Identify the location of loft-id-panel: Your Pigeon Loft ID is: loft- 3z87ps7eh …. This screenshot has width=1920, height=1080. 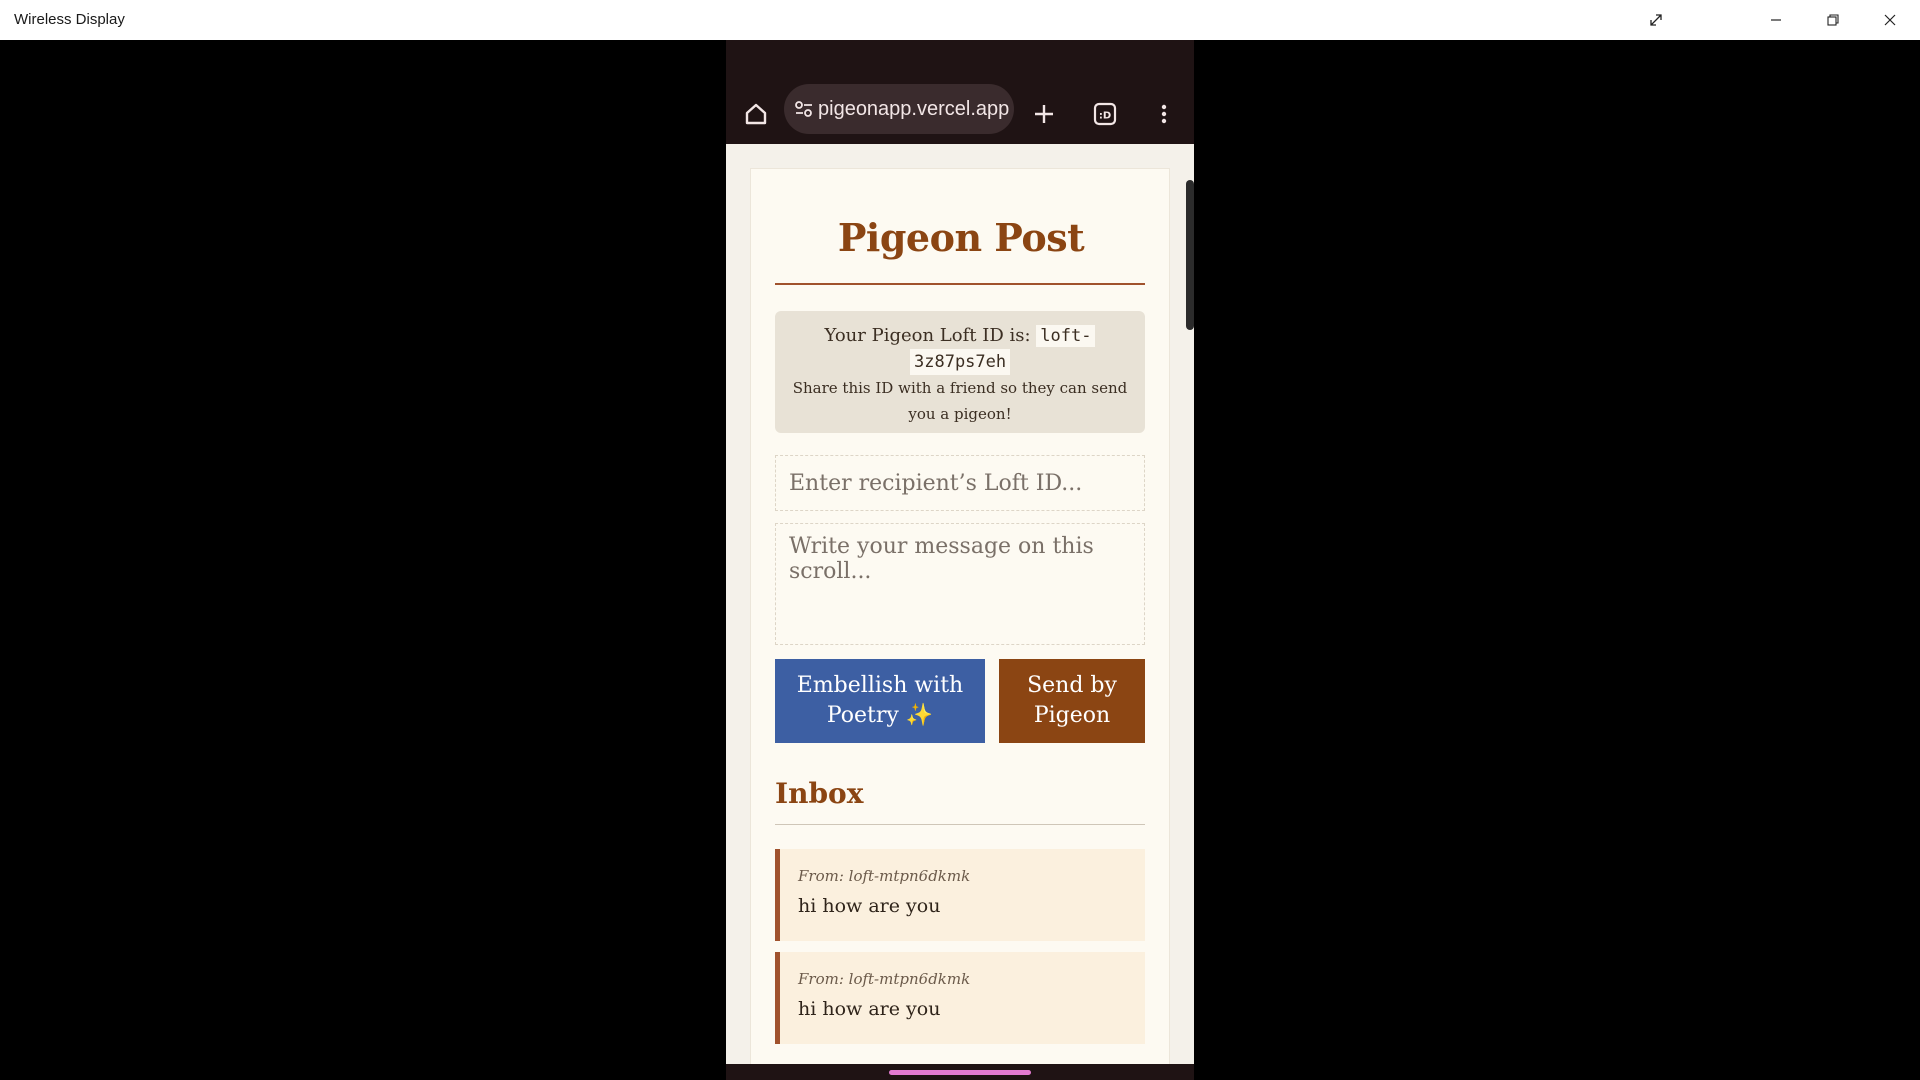
(960, 372).